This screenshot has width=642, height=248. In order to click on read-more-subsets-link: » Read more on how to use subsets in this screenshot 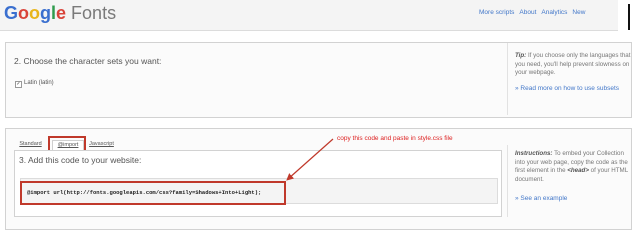, I will do `click(567, 88)`.